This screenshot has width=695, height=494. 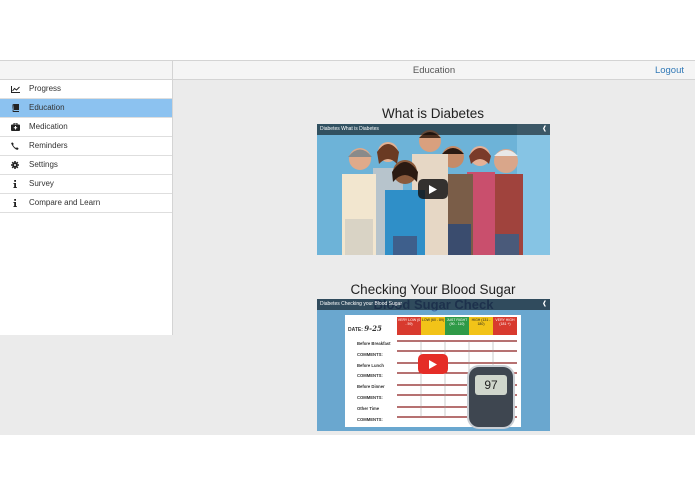 What do you see at coordinates (669, 70) in the screenshot?
I see `logout-link: Logout` at bounding box center [669, 70].